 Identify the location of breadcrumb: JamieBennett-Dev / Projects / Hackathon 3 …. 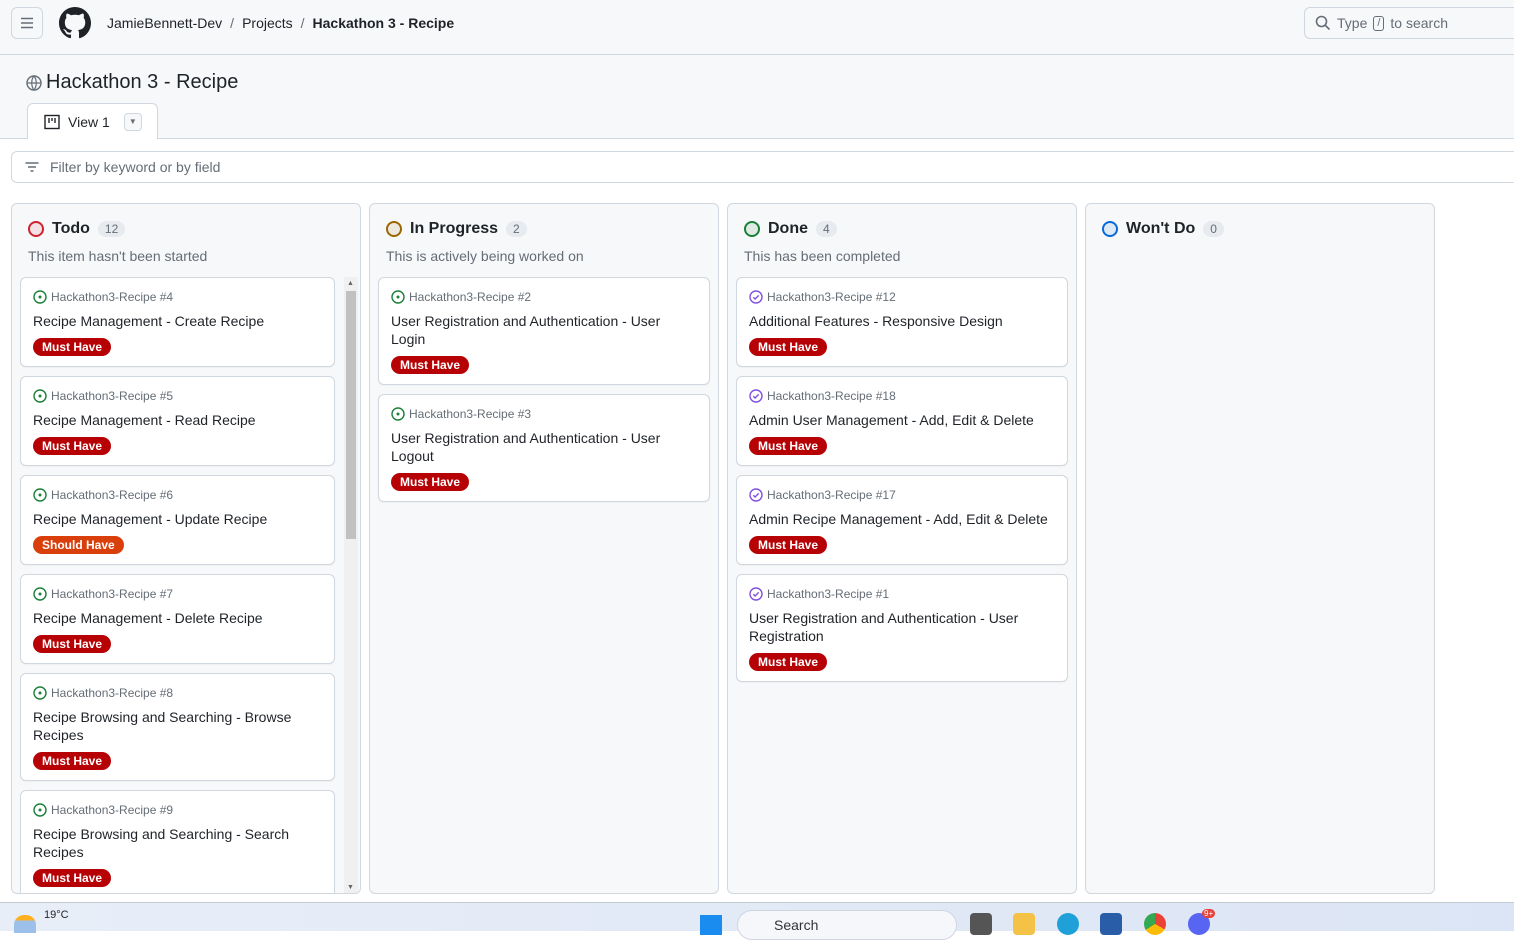
(280, 23).